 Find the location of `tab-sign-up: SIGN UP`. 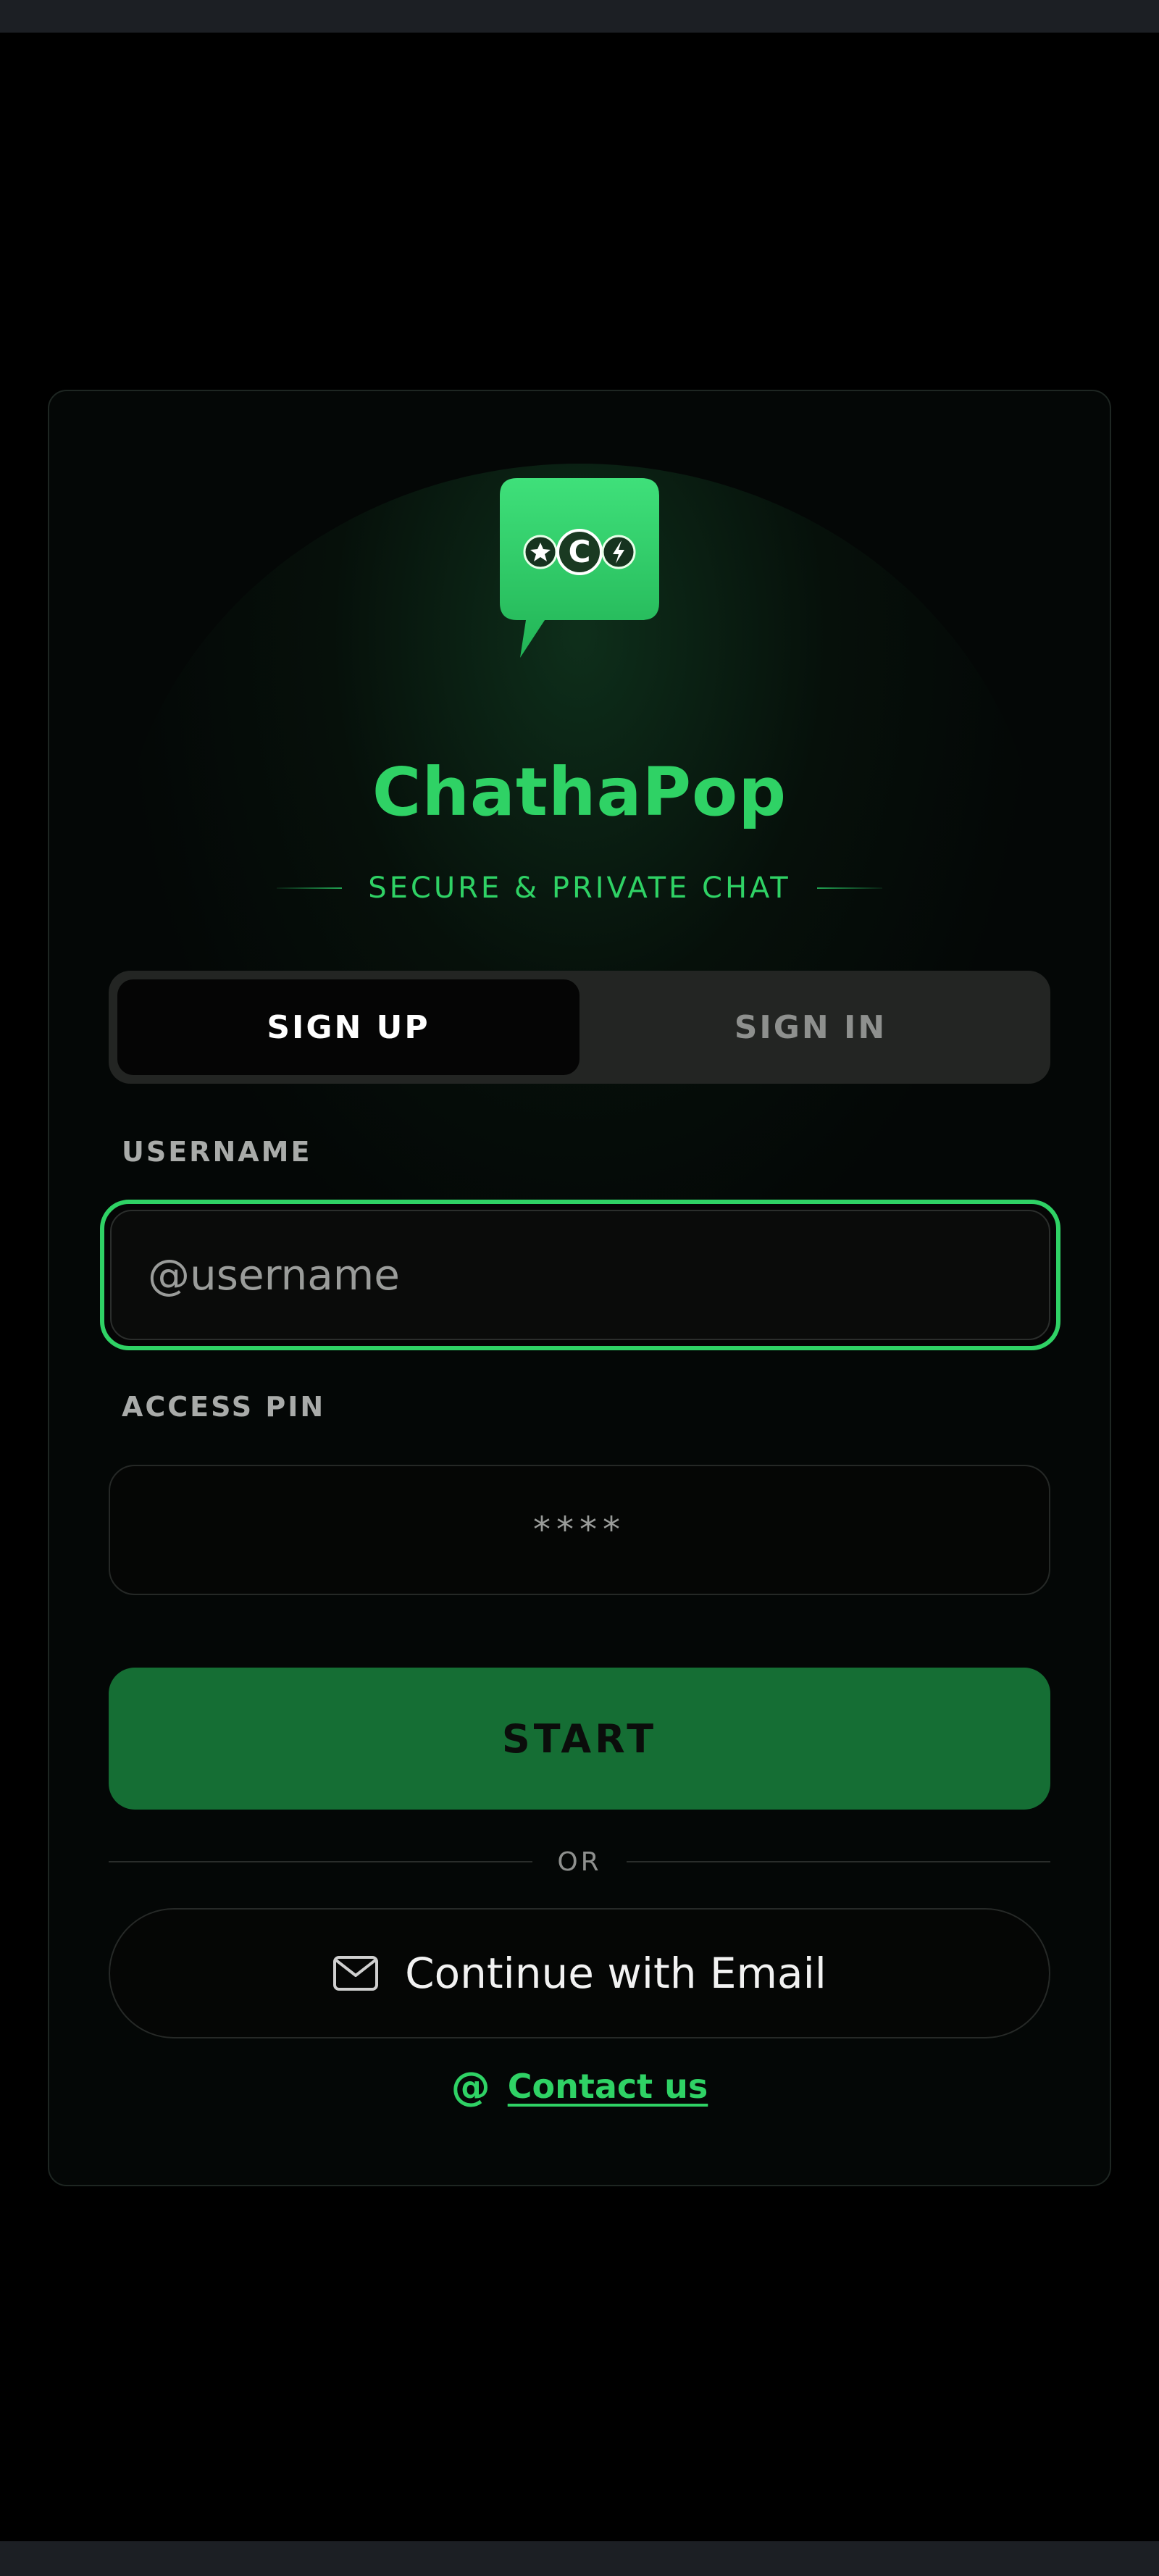

tab-sign-up: SIGN UP is located at coordinates (349, 1027).